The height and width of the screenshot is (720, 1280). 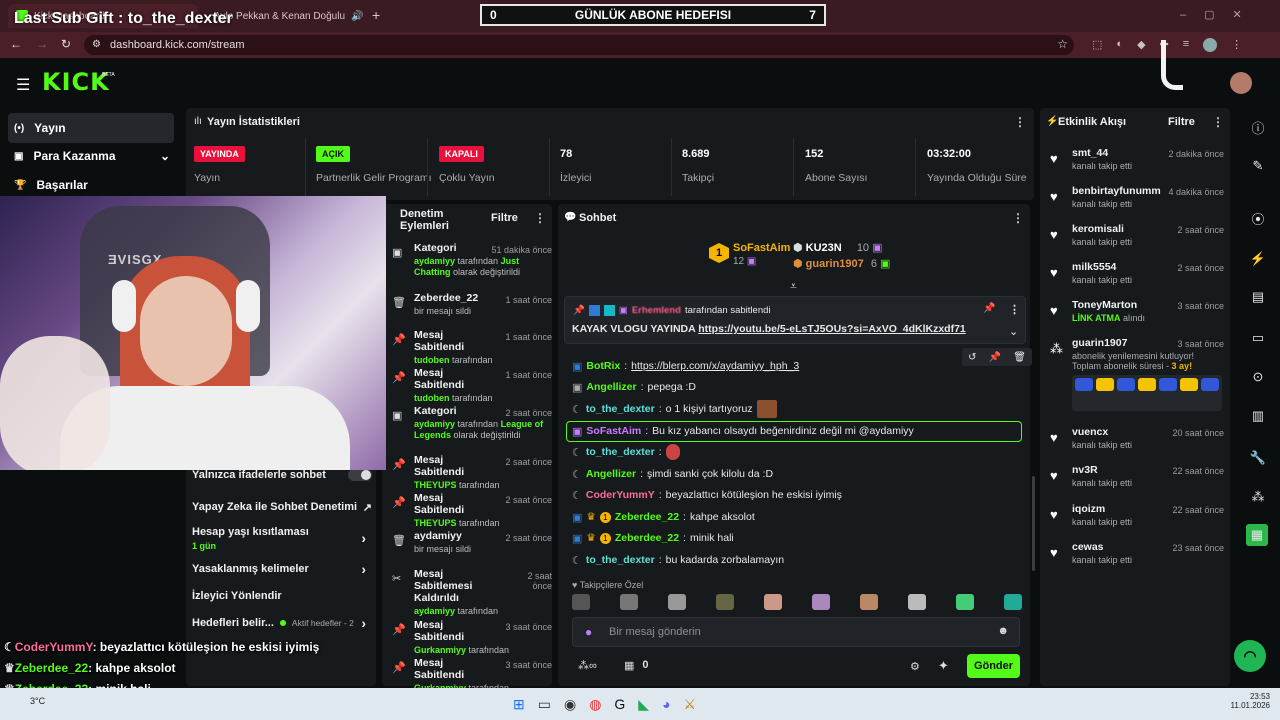 What do you see at coordinates (620, 452) in the screenshot?
I see `chat-username: to_the_dexter` at bounding box center [620, 452].